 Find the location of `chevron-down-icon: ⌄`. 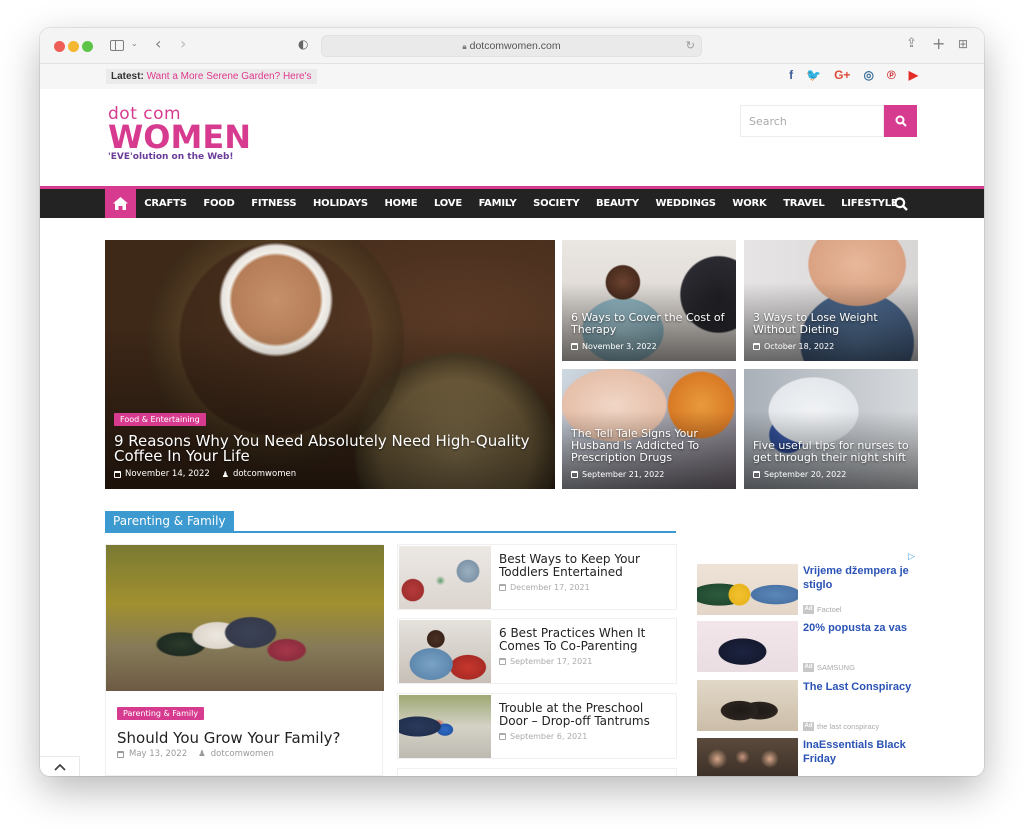

chevron-down-icon: ⌄ is located at coordinates (134, 44).